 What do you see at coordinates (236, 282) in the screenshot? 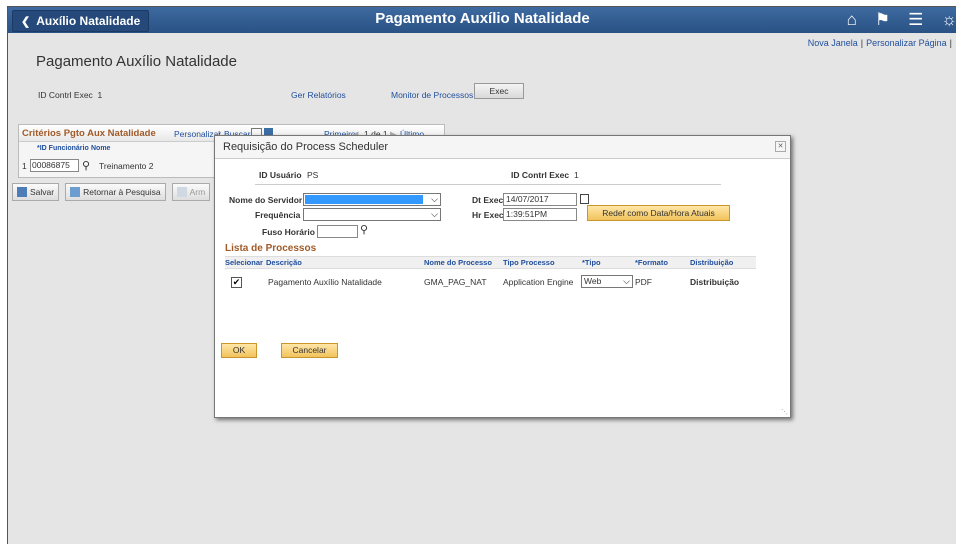
I see `select-checkbox: ✔` at bounding box center [236, 282].